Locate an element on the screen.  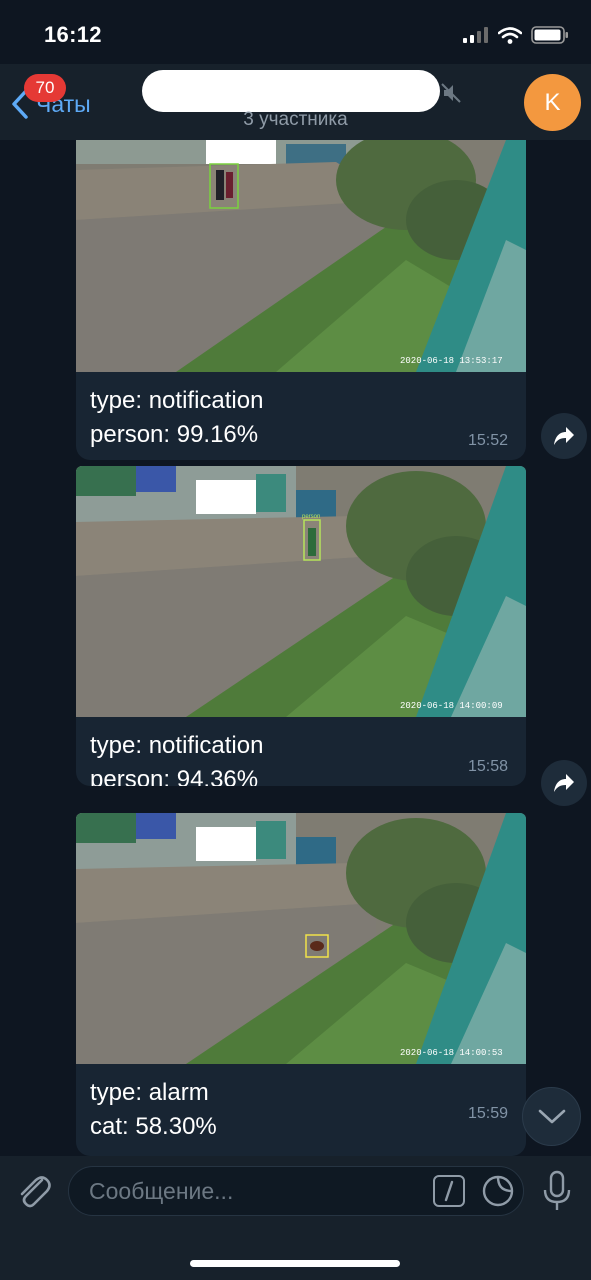
status-icons is located at coordinates (516, 35).